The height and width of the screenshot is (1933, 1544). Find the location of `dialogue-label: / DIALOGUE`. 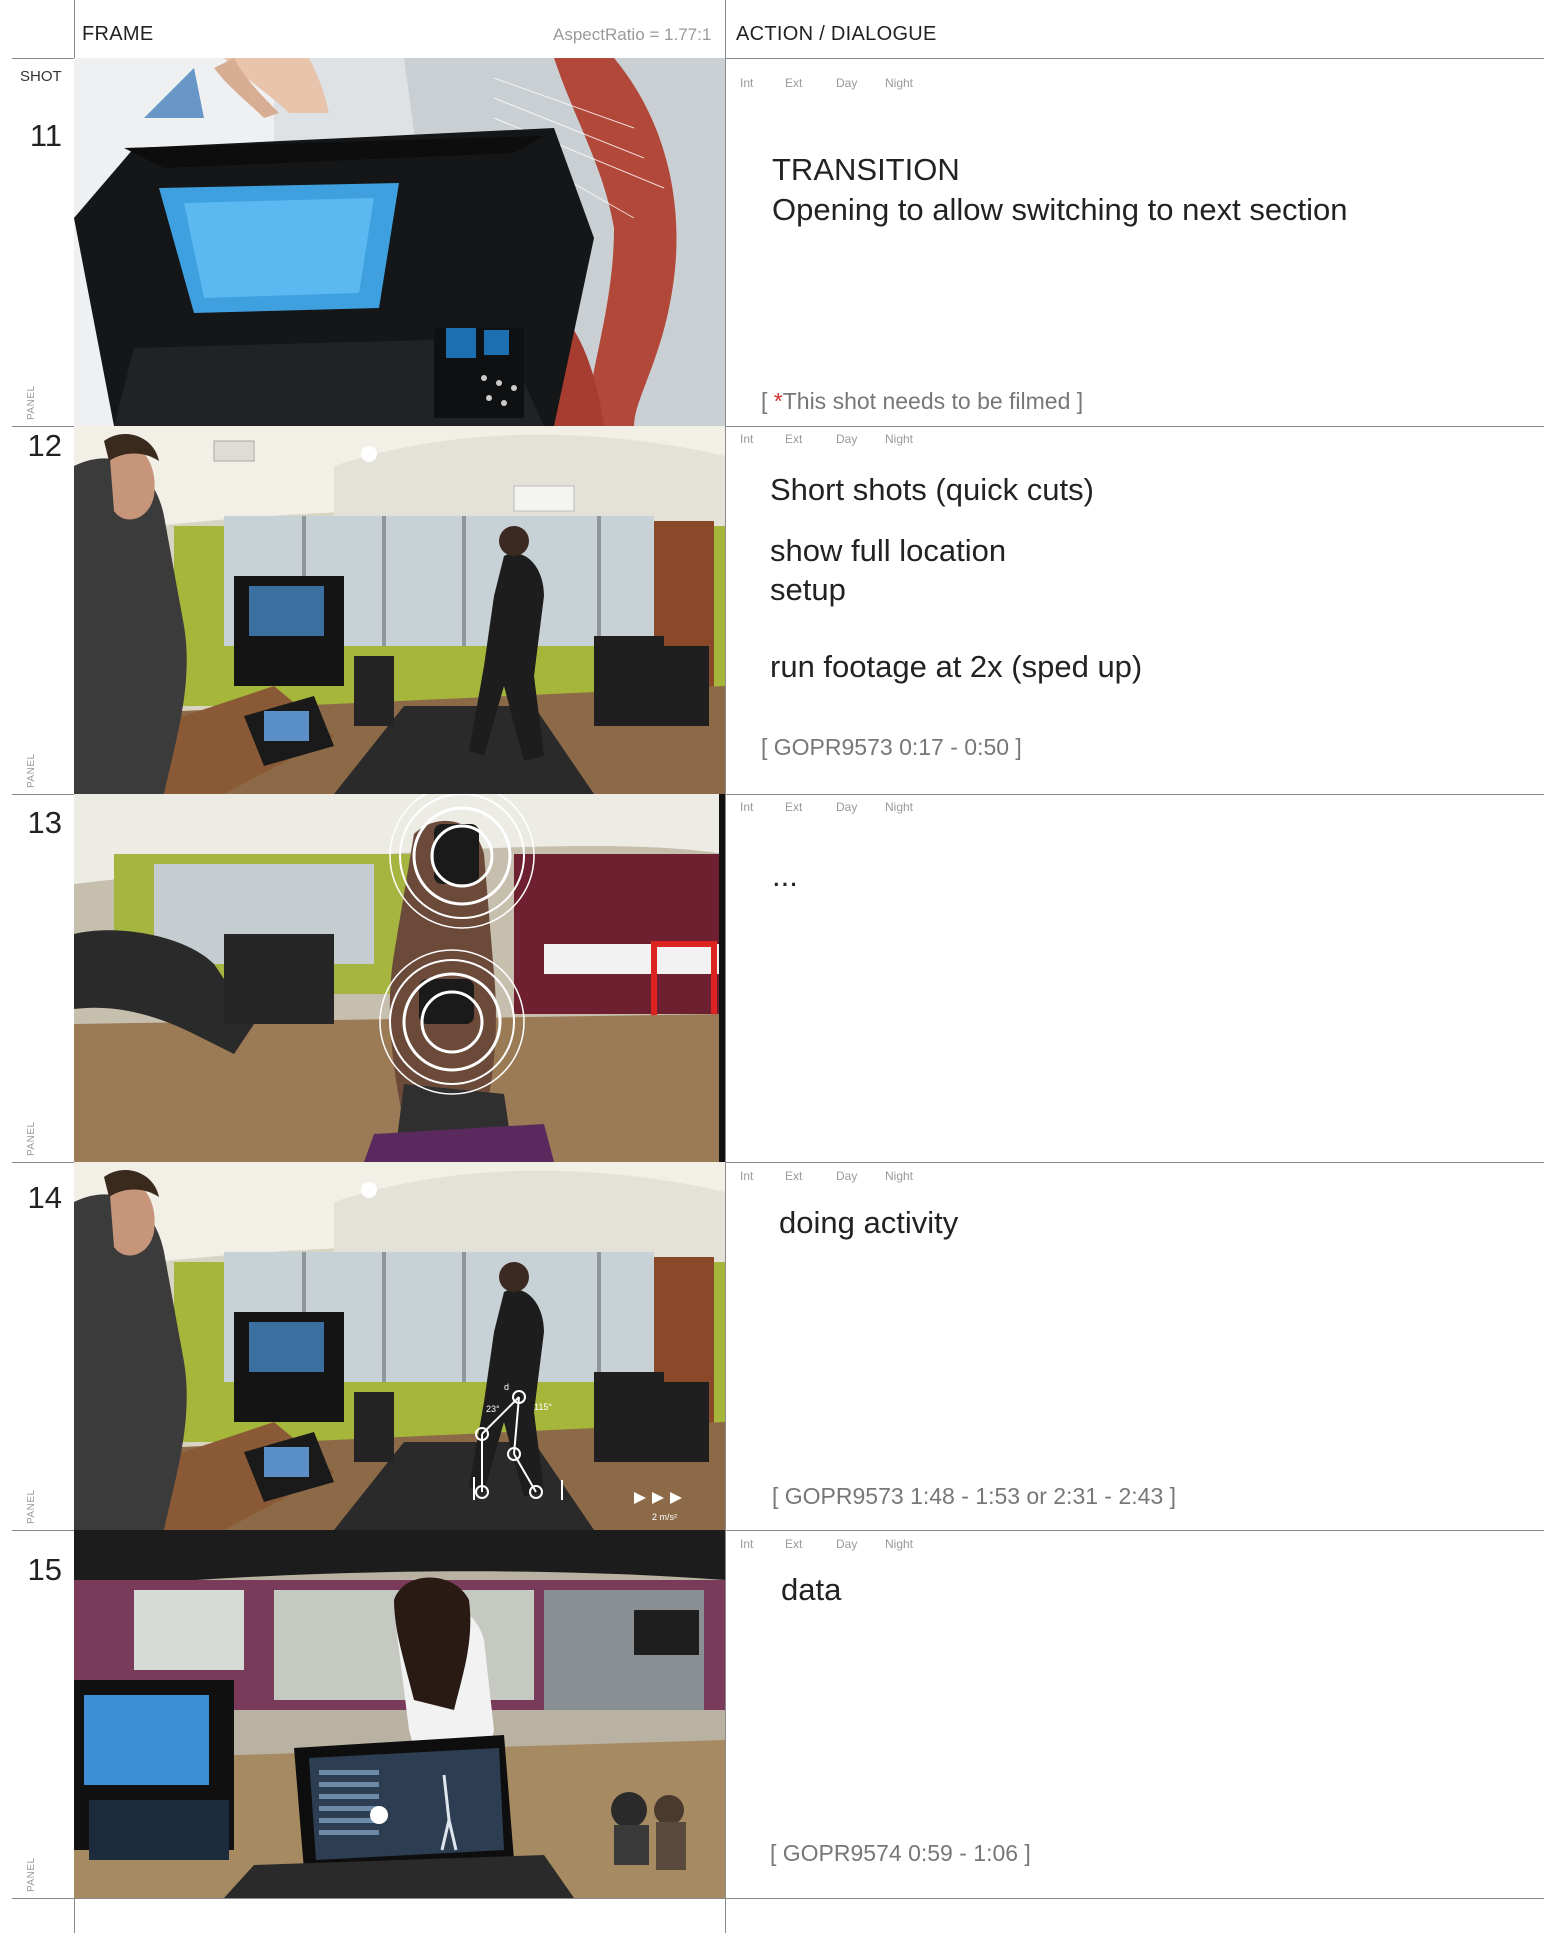

dialogue-label: / DIALOGUE is located at coordinates (878, 34).